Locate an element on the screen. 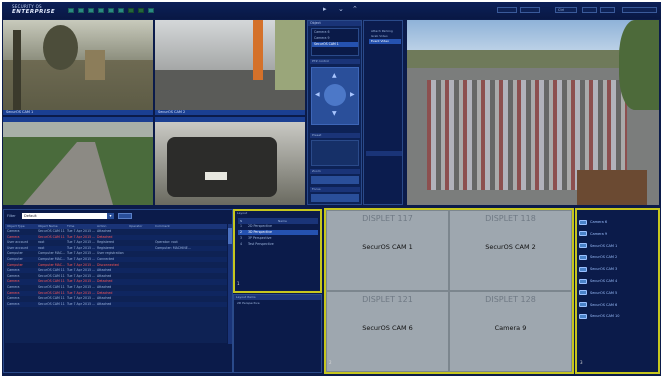  object-item: SecurOS CAM 6 is located at coordinates (619, 305).